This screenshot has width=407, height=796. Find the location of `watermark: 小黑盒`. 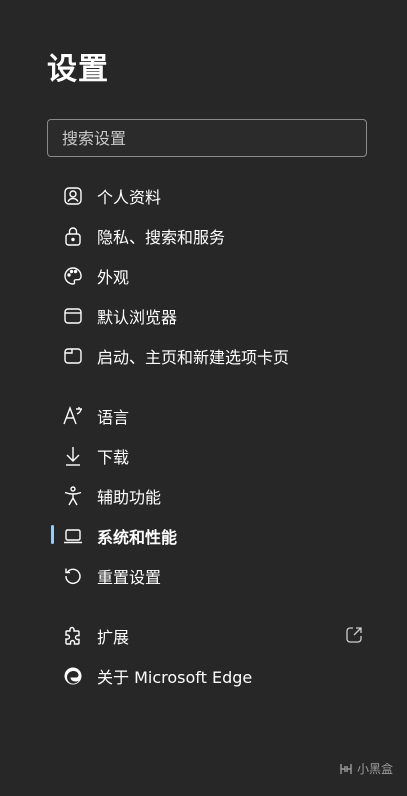

watermark: 小黑盒 is located at coordinates (366, 768).